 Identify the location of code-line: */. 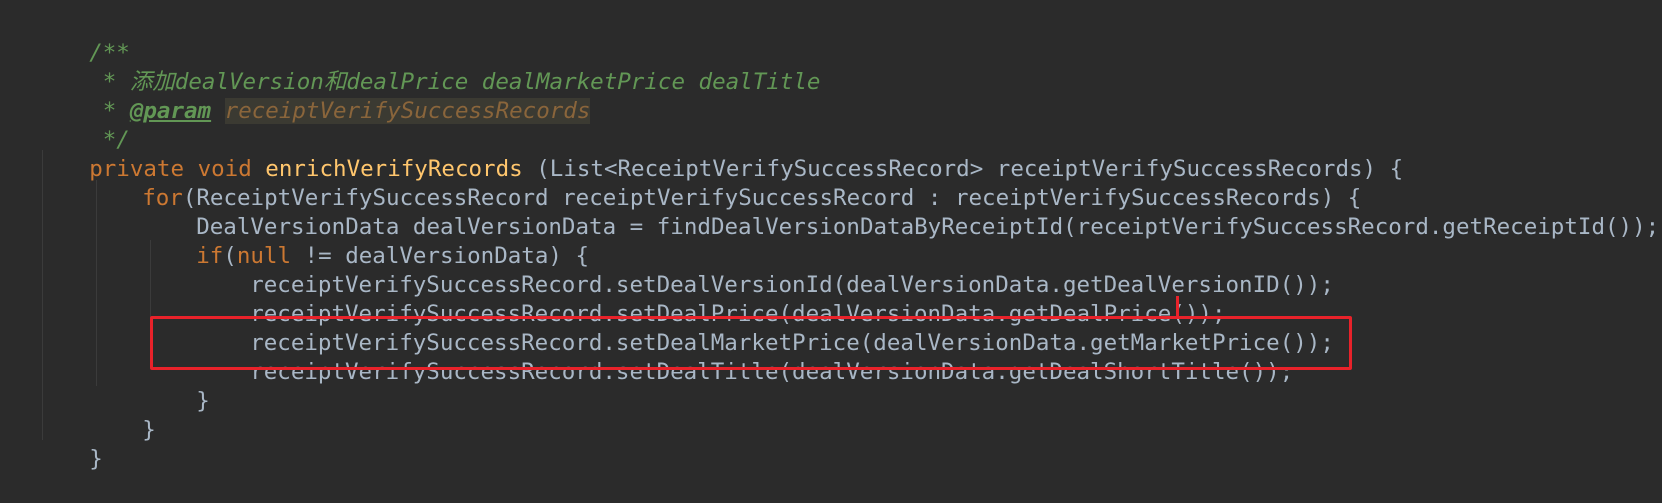
(82, 125).